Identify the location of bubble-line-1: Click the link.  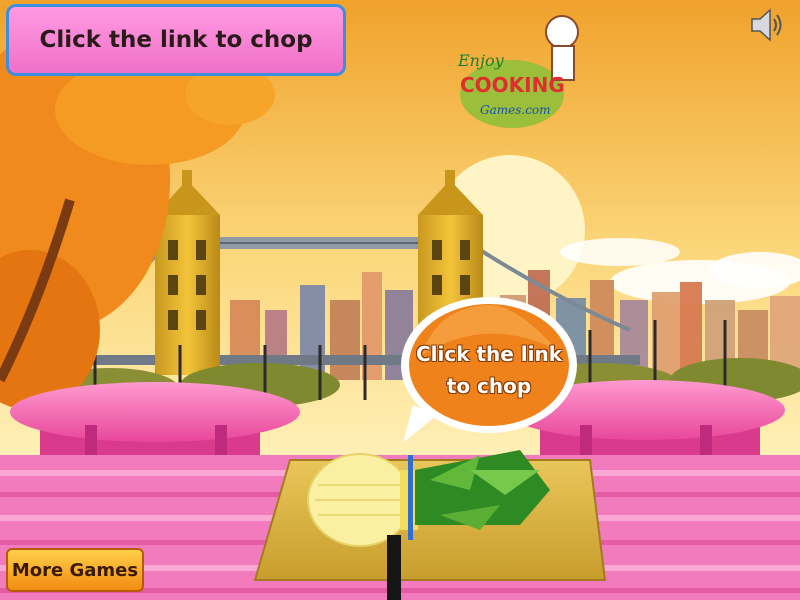
(489, 354).